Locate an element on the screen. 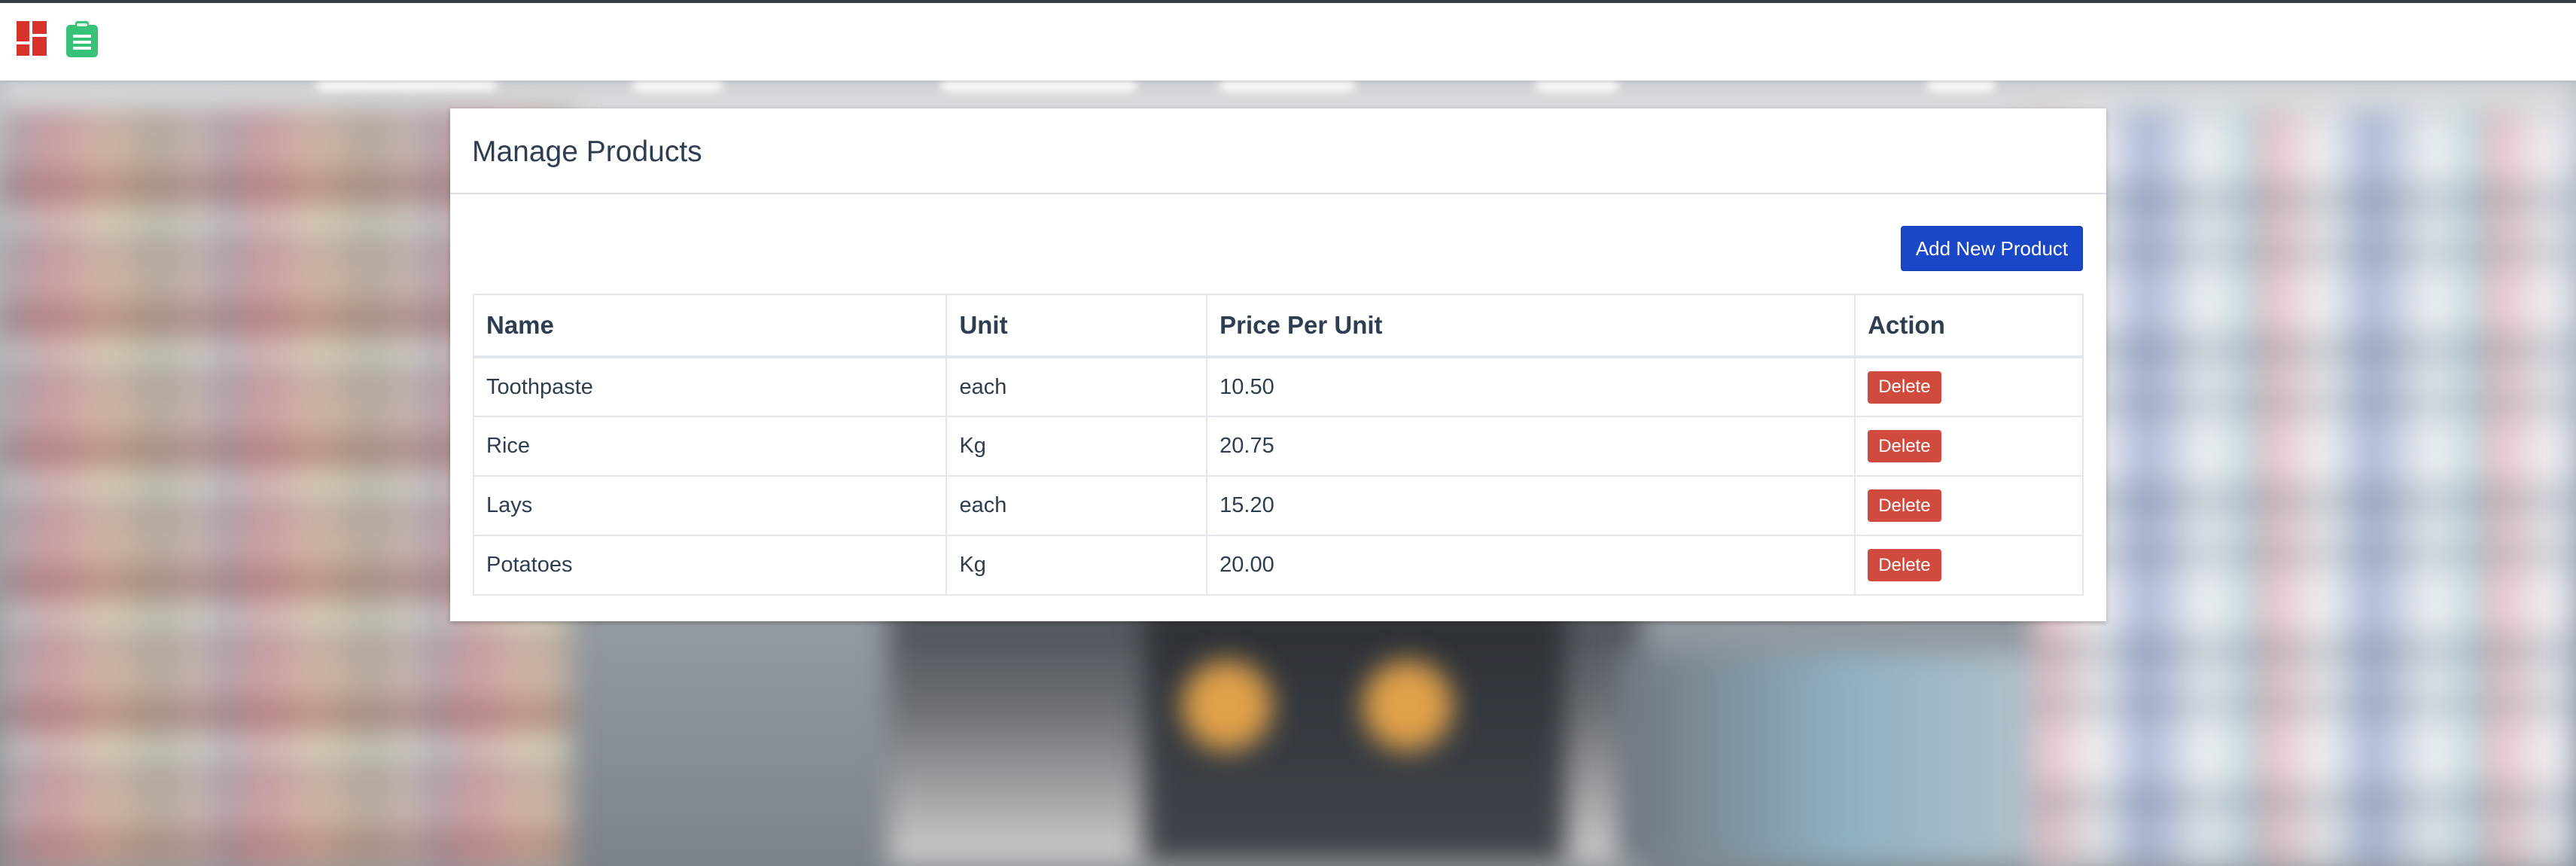 This screenshot has width=2576, height=866. product-price-cell: 15.20 is located at coordinates (1531, 506).